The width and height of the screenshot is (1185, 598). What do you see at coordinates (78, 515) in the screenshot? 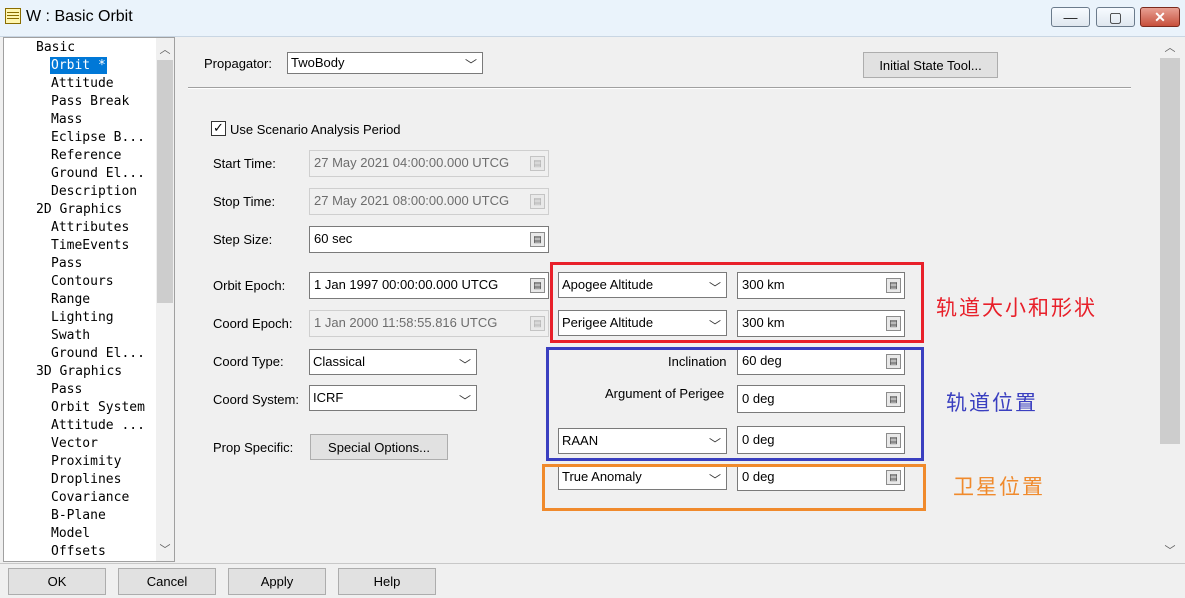
I see `tree-item: B-Plane` at bounding box center [78, 515].